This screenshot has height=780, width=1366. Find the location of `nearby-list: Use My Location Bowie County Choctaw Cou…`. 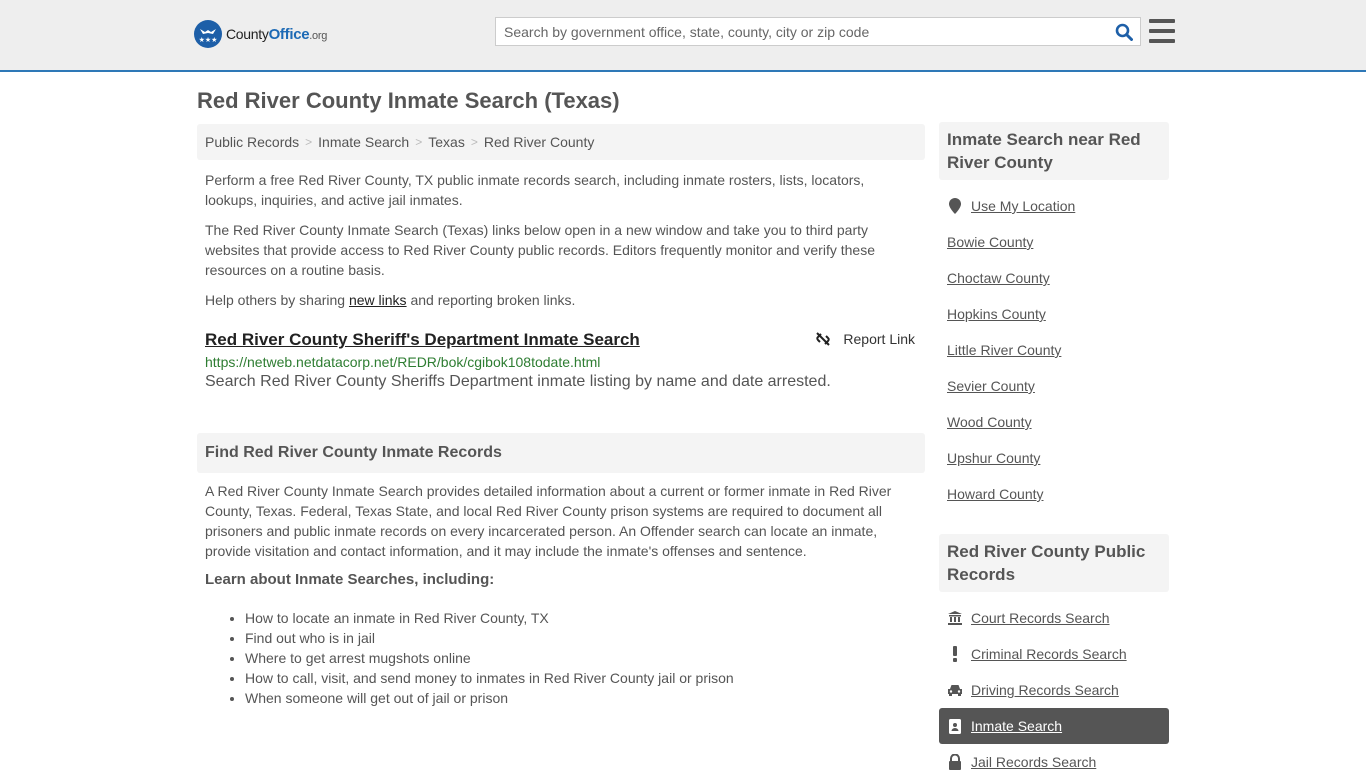

nearby-list: Use My Location Bowie County Choctaw Cou… is located at coordinates (1054, 350).